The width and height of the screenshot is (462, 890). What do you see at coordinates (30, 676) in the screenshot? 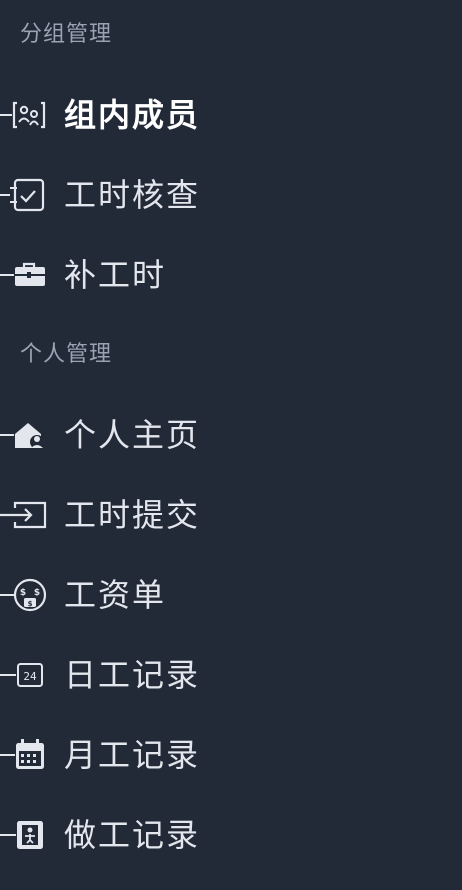
I see `svg-text: 24` at bounding box center [30, 676].